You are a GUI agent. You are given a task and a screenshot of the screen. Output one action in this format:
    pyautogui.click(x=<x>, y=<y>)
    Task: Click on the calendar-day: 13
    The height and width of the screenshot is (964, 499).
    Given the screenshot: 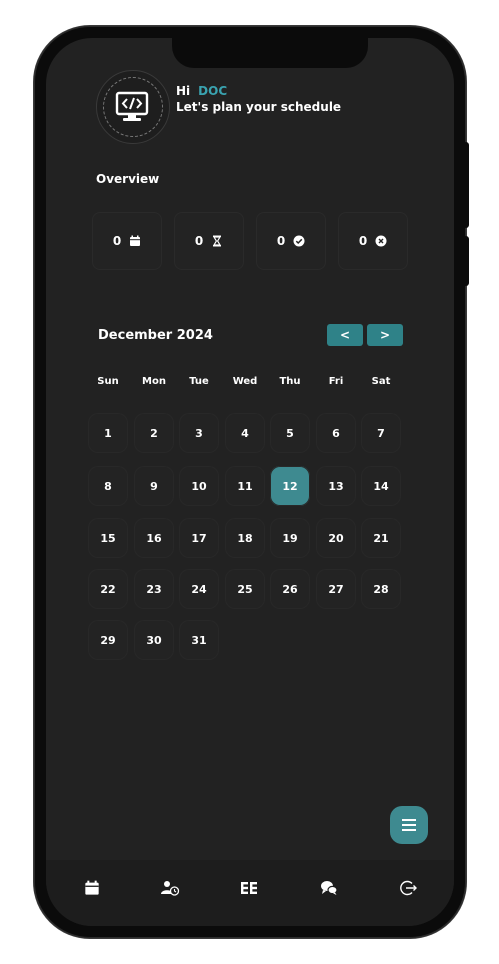 What is the action you would take?
    pyautogui.click(x=336, y=486)
    